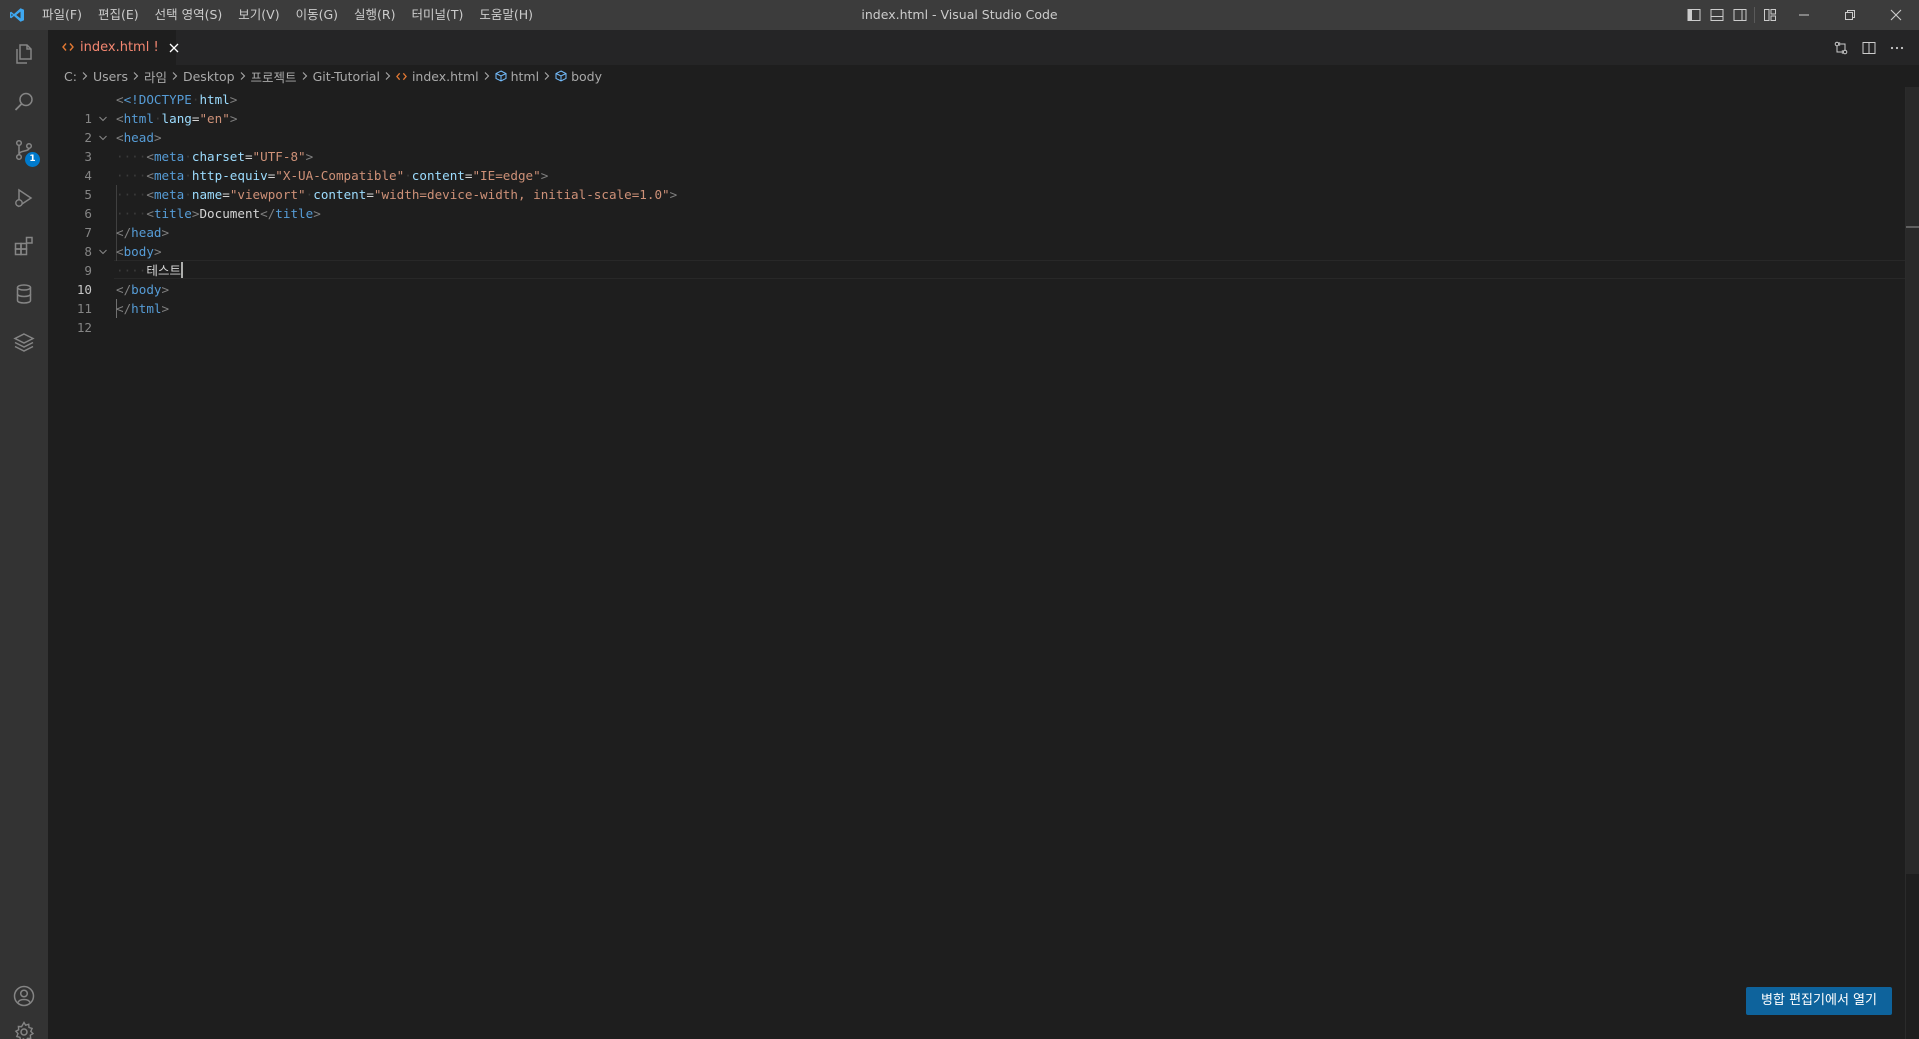 The height and width of the screenshot is (1039, 1919). What do you see at coordinates (215, 156) in the screenshot?
I see `line-content: ····<meta·charset="UTF-8">` at bounding box center [215, 156].